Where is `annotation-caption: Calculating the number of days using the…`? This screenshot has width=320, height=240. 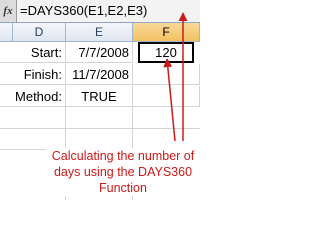
annotation-caption: Calculating the number of days using the… is located at coordinates (123, 172).